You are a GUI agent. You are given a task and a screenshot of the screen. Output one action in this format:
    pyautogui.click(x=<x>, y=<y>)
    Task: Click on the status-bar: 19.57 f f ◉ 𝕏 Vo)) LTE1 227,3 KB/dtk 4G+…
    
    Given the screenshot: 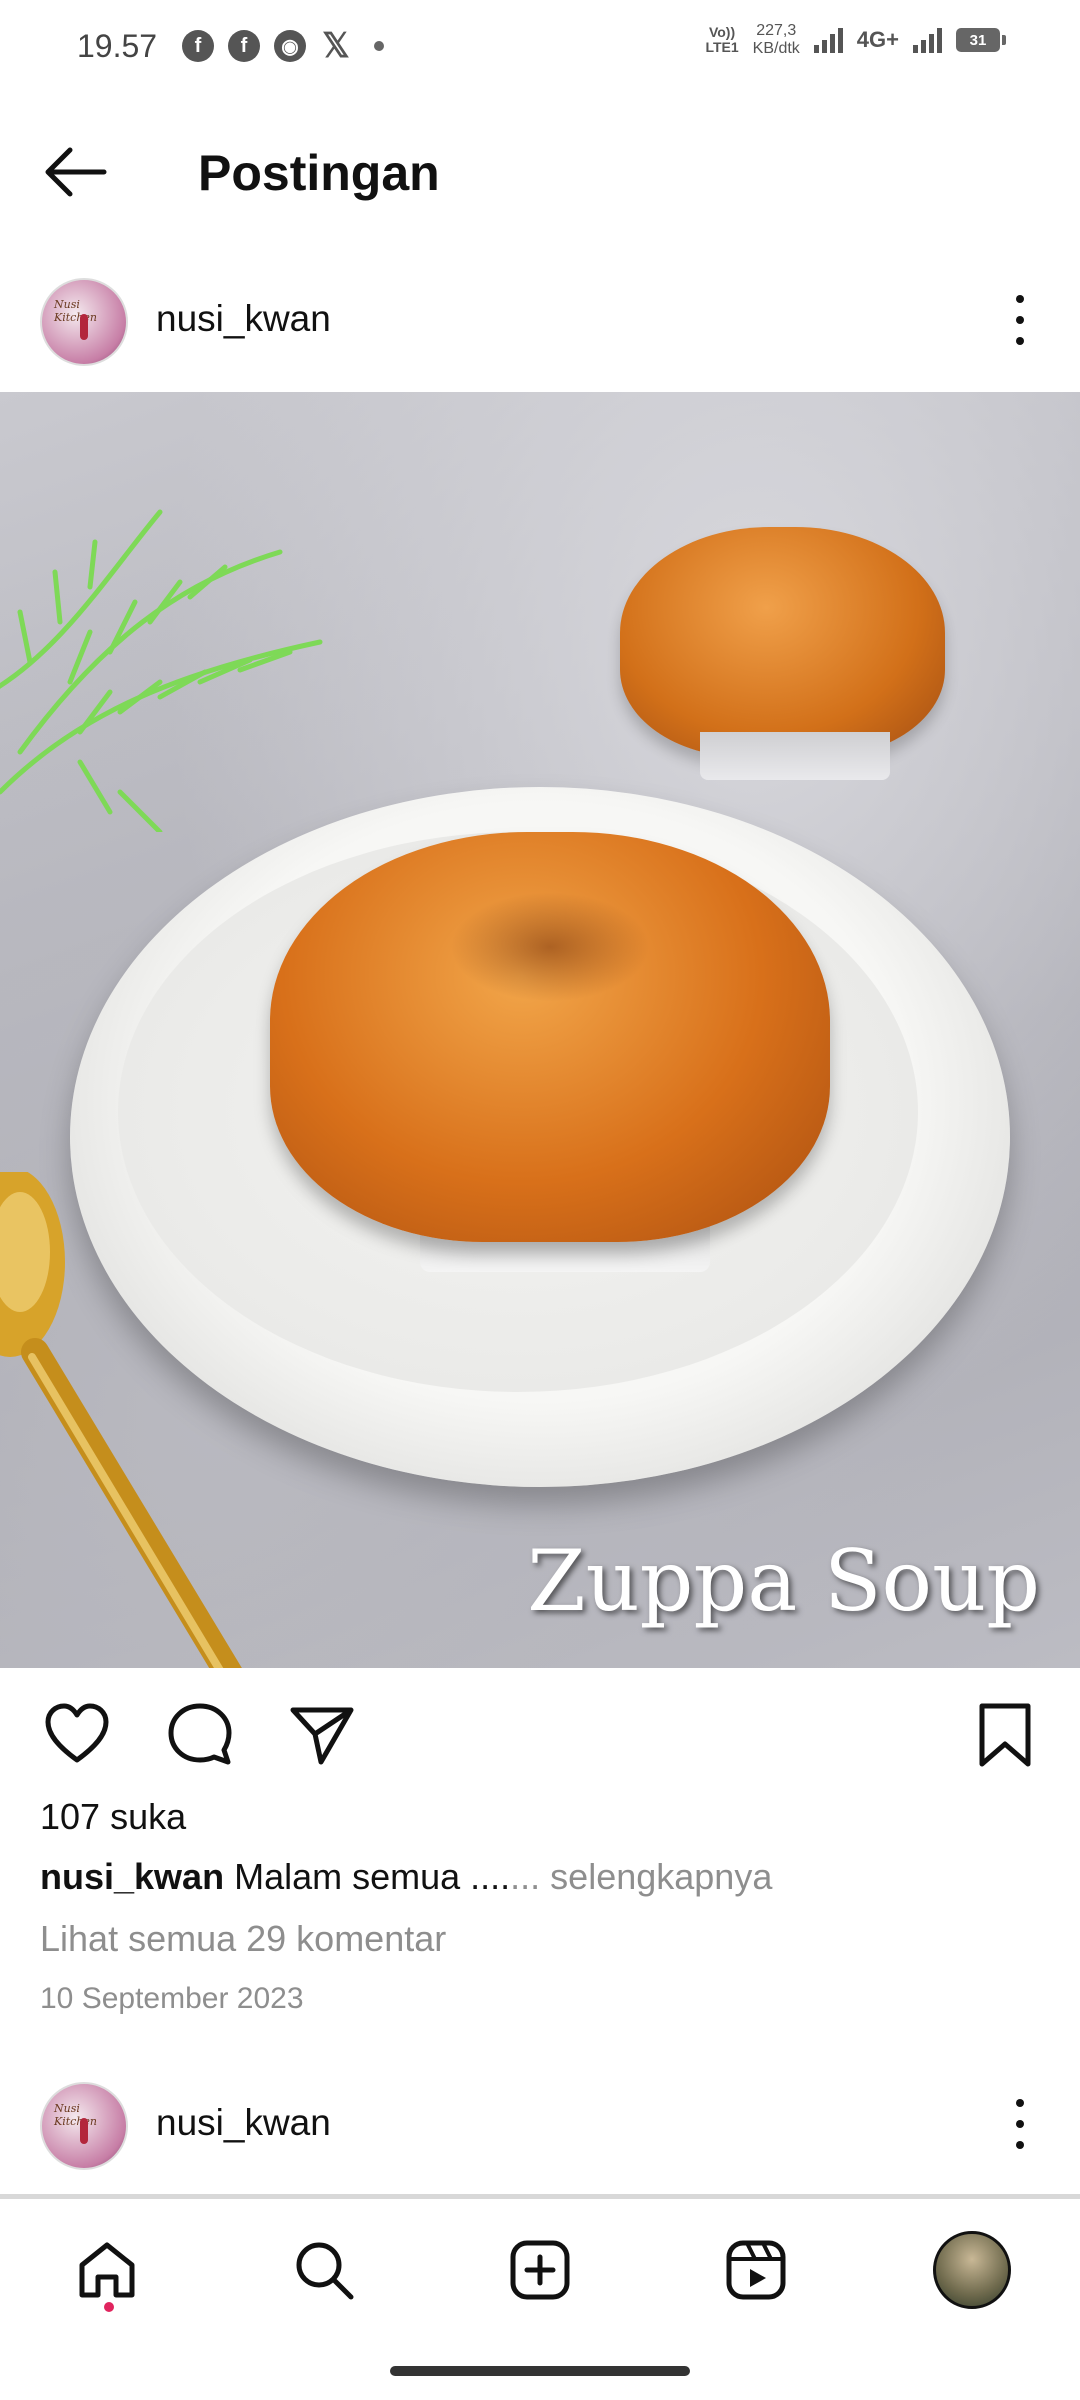 What is the action you would take?
    pyautogui.click(x=540, y=48)
    